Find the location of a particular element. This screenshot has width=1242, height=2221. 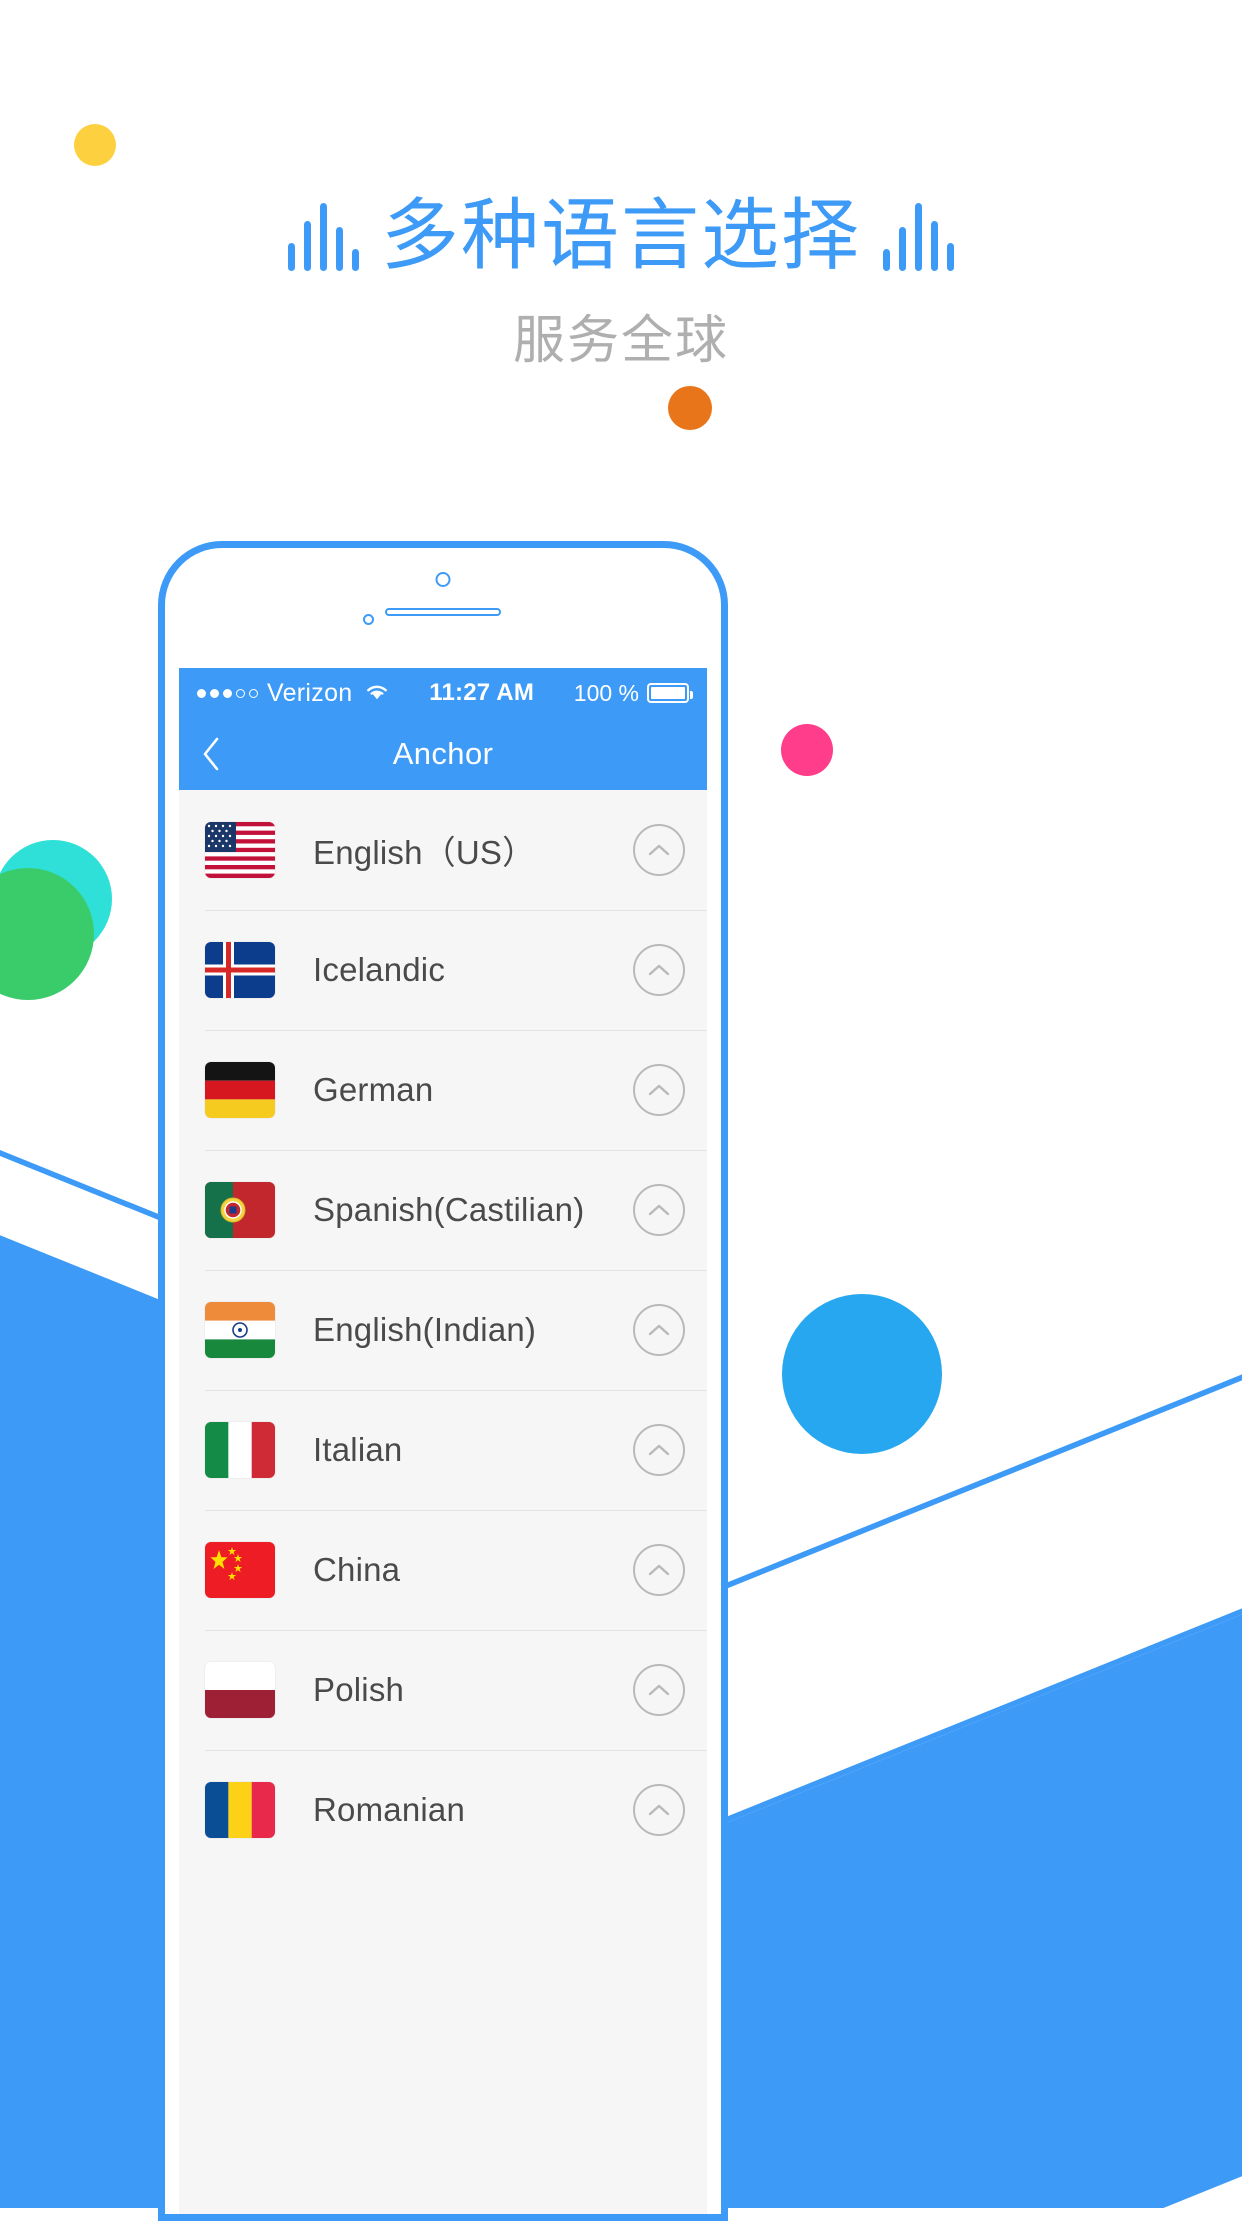

decor-dot-pink is located at coordinates (807, 750).